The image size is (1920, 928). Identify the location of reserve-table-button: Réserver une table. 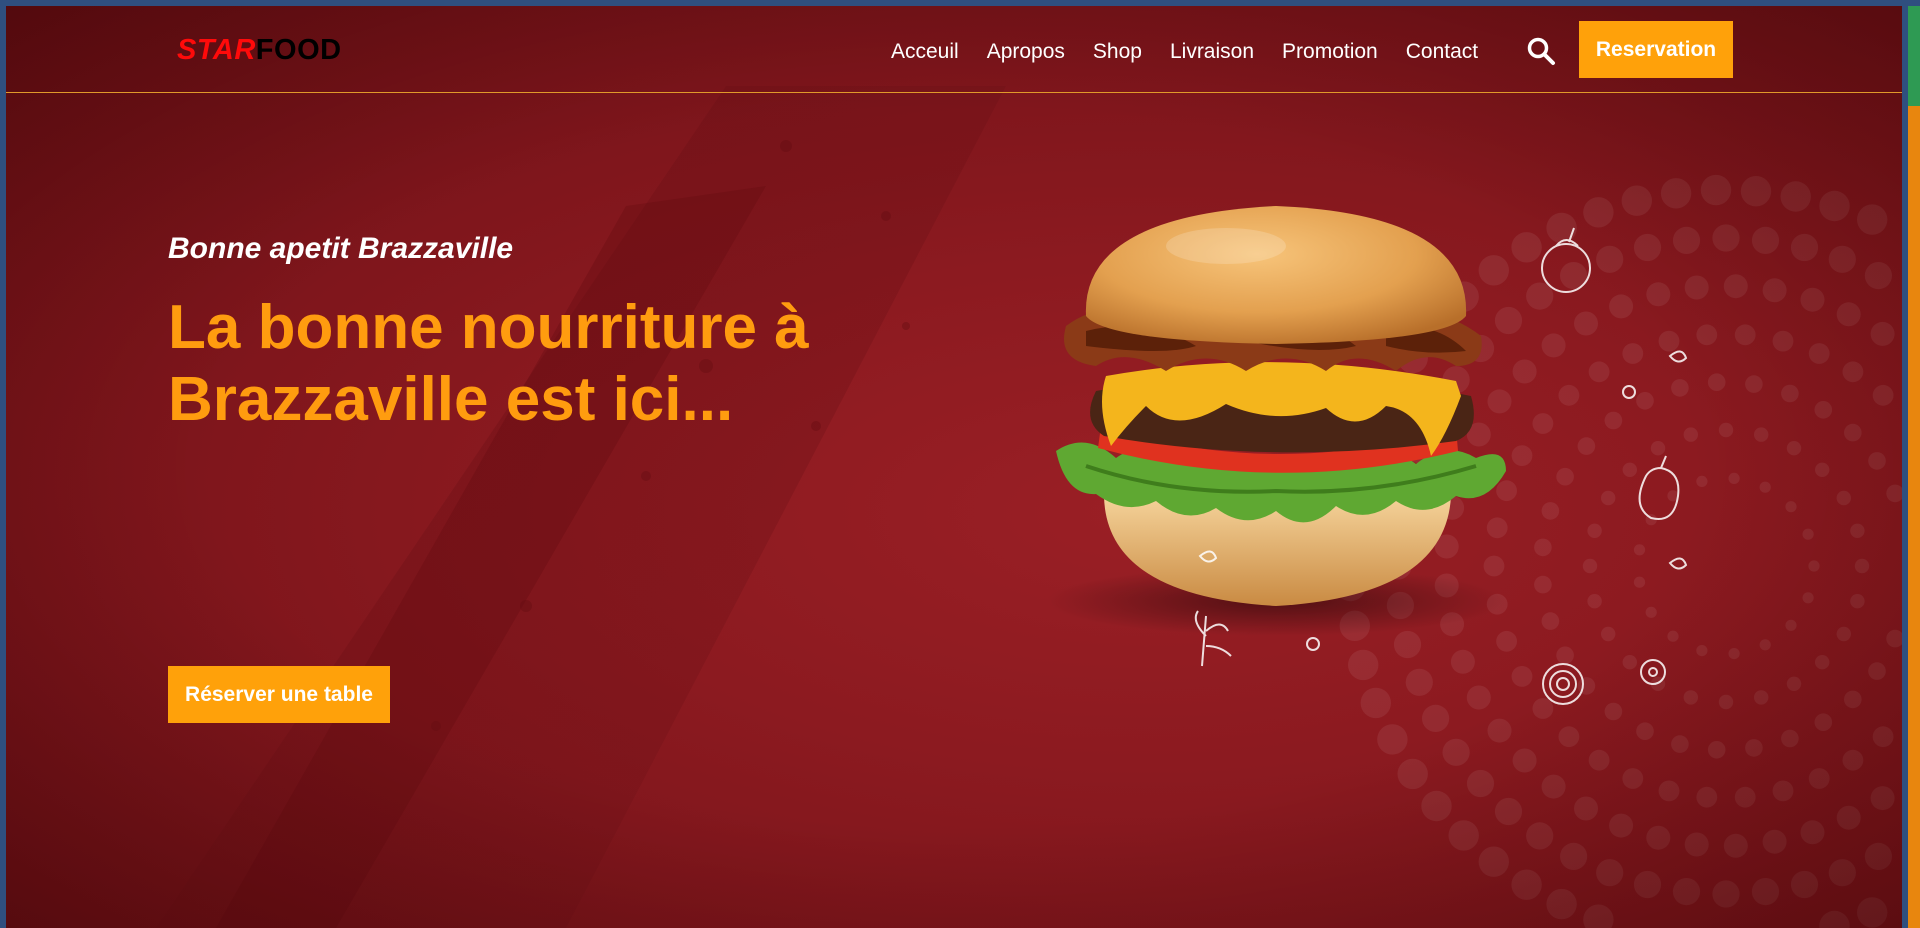
(279, 694).